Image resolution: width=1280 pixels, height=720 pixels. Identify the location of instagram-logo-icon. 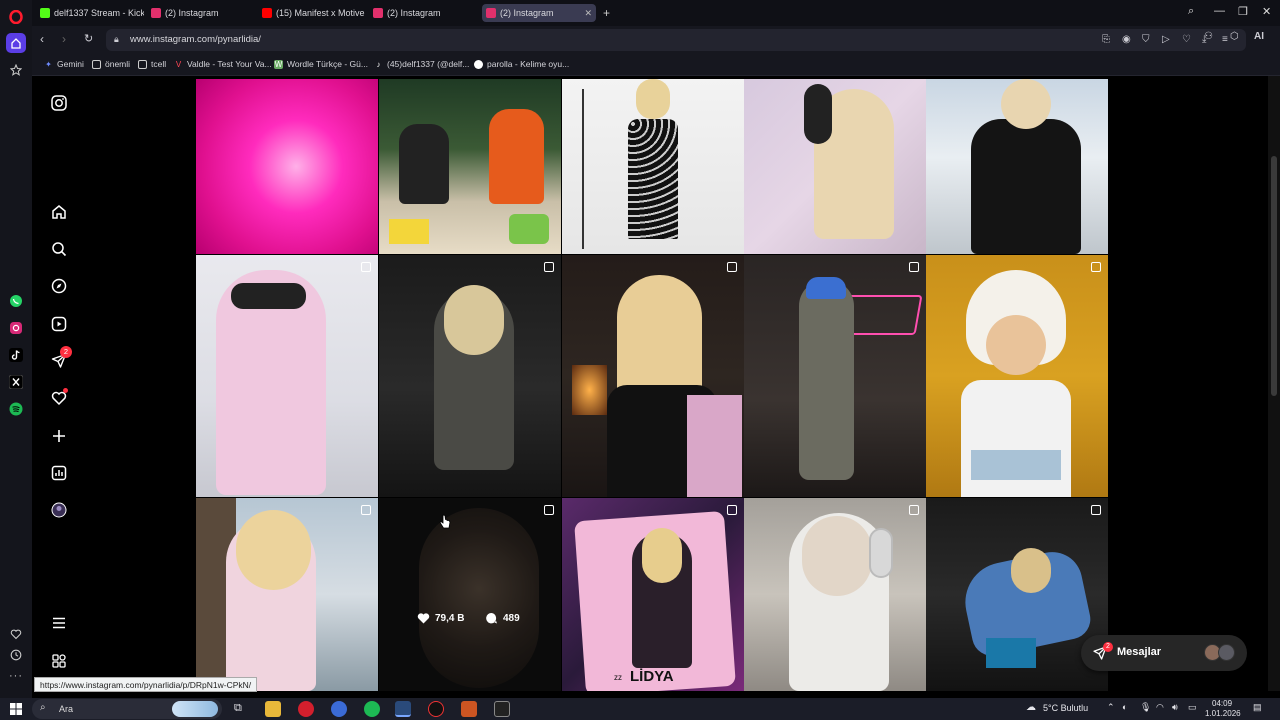
(59, 103).